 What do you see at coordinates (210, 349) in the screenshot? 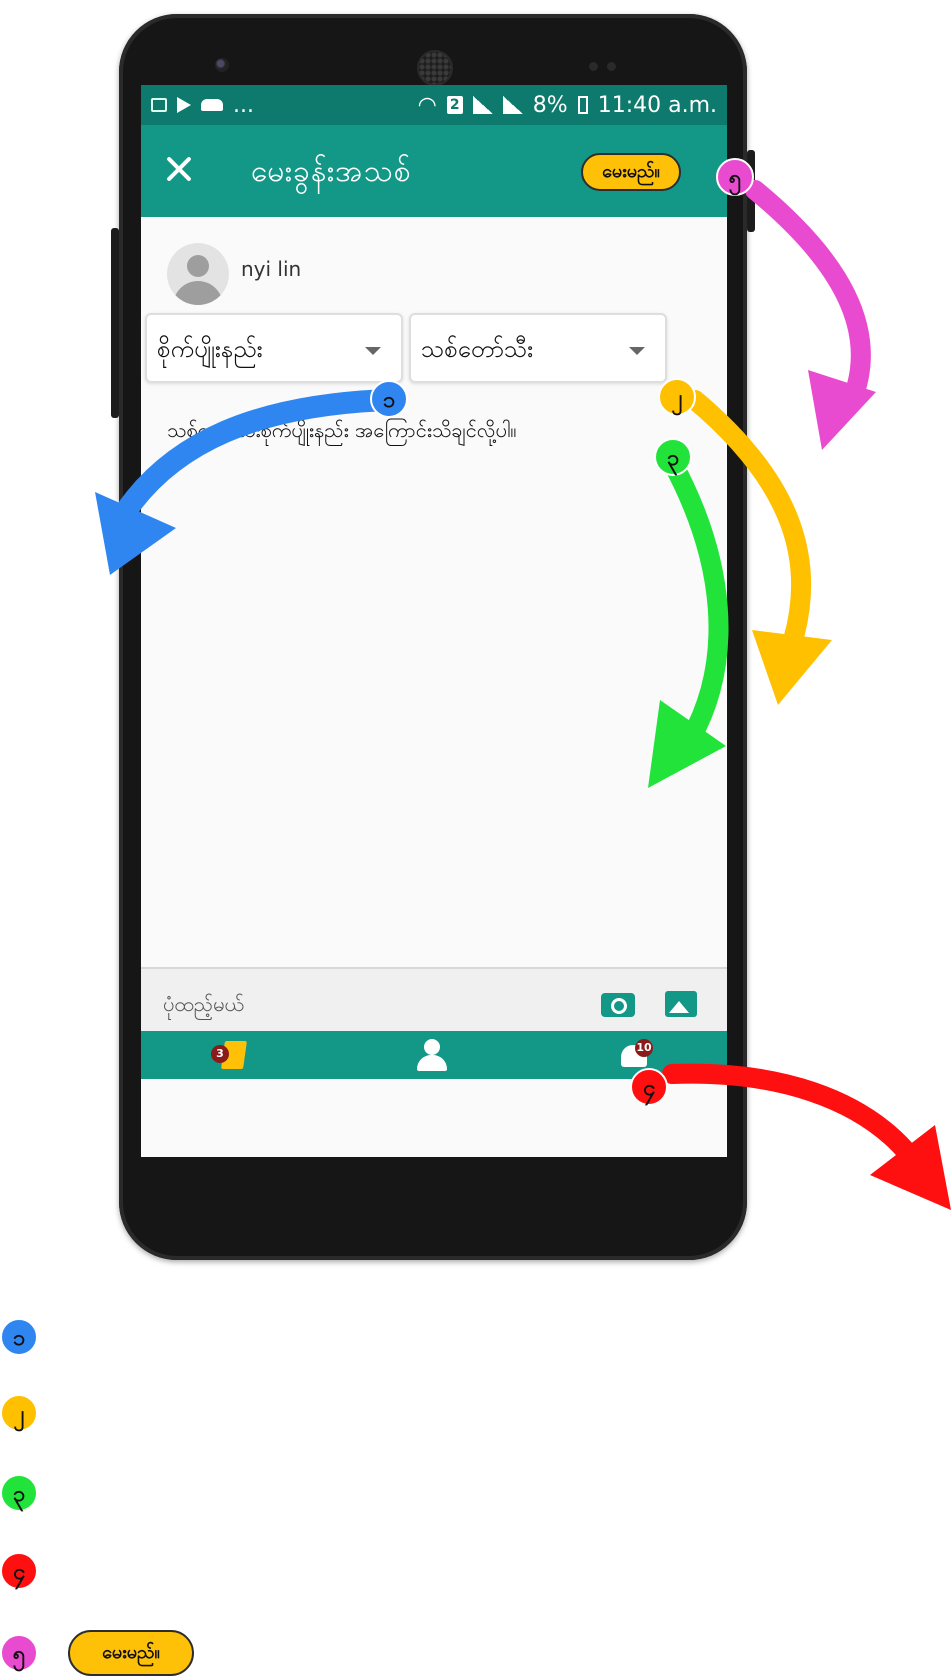
I see `method-dropdown-label: စိုက်ပျိုးနည်း` at bounding box center [210, 349].